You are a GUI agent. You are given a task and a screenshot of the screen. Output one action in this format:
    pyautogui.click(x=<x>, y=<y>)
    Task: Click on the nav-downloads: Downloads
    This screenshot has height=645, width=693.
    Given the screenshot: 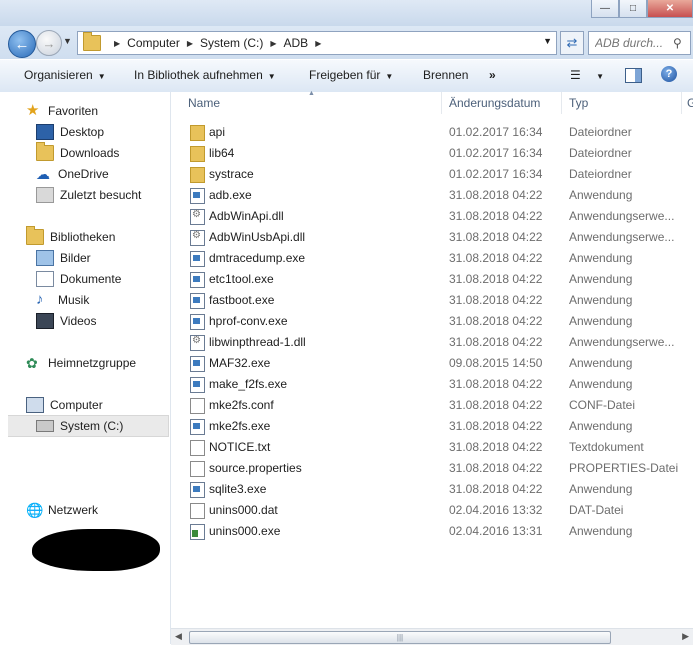 What is the action you would take?
    pyautogui.click(x=78, y=152)
    